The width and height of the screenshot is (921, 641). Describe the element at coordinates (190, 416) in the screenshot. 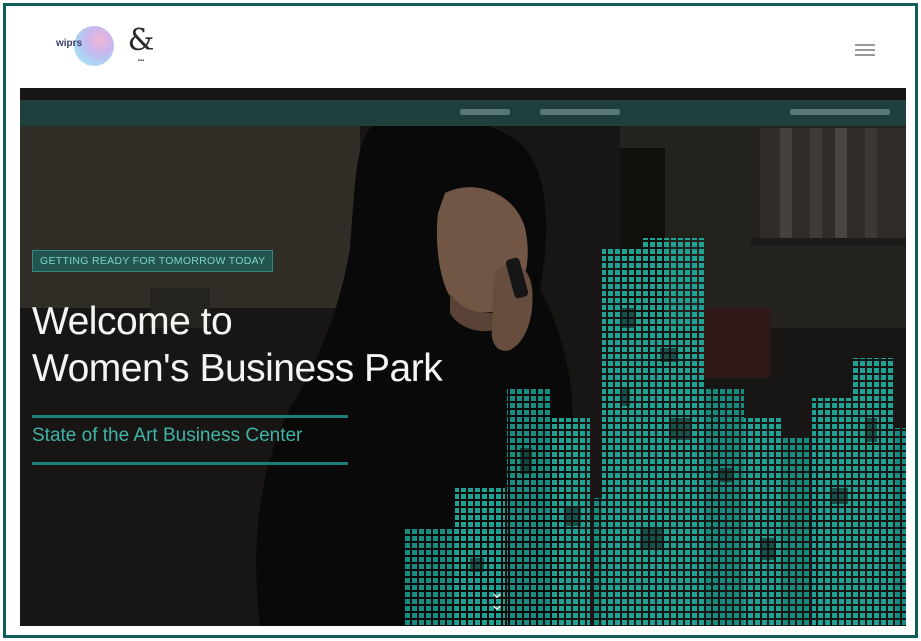

I see `subheadline-rule-top` at that location.